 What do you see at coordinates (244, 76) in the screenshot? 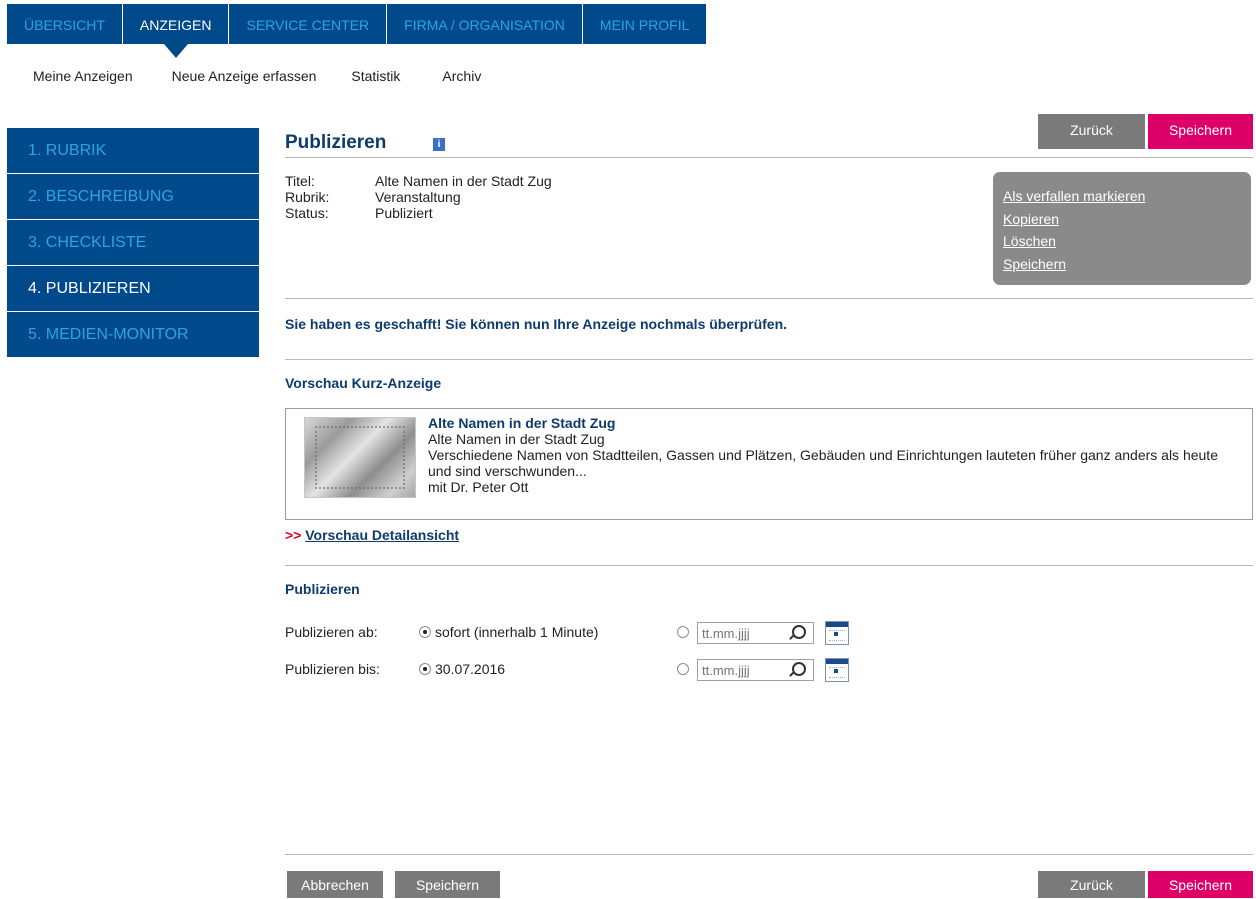
I see `subnav-neue-anzeige: Neue Anzeige erfassen` at bounding box center [244, 76].